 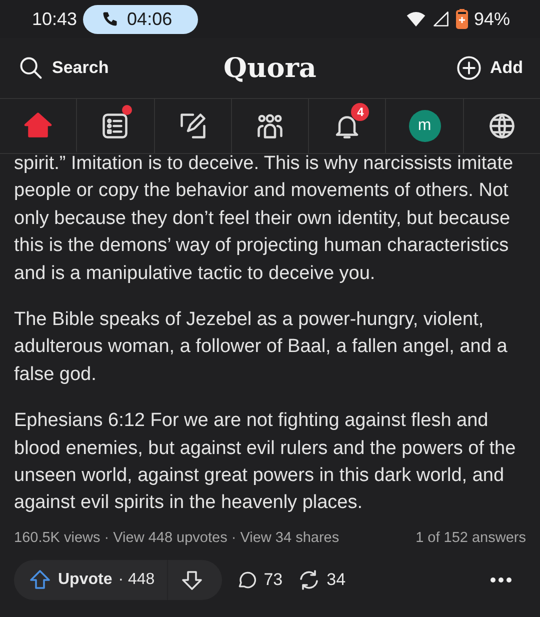 I want to click on globe-icon, so click(x=501, y=126).